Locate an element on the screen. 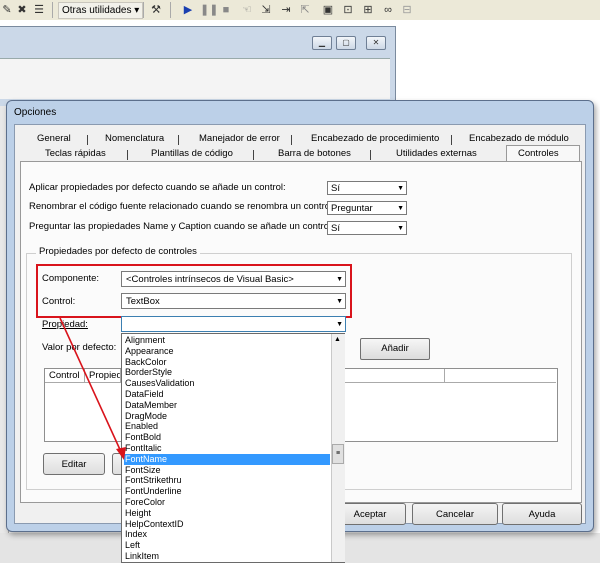  arrow-line is located at coordinates (91, 386).